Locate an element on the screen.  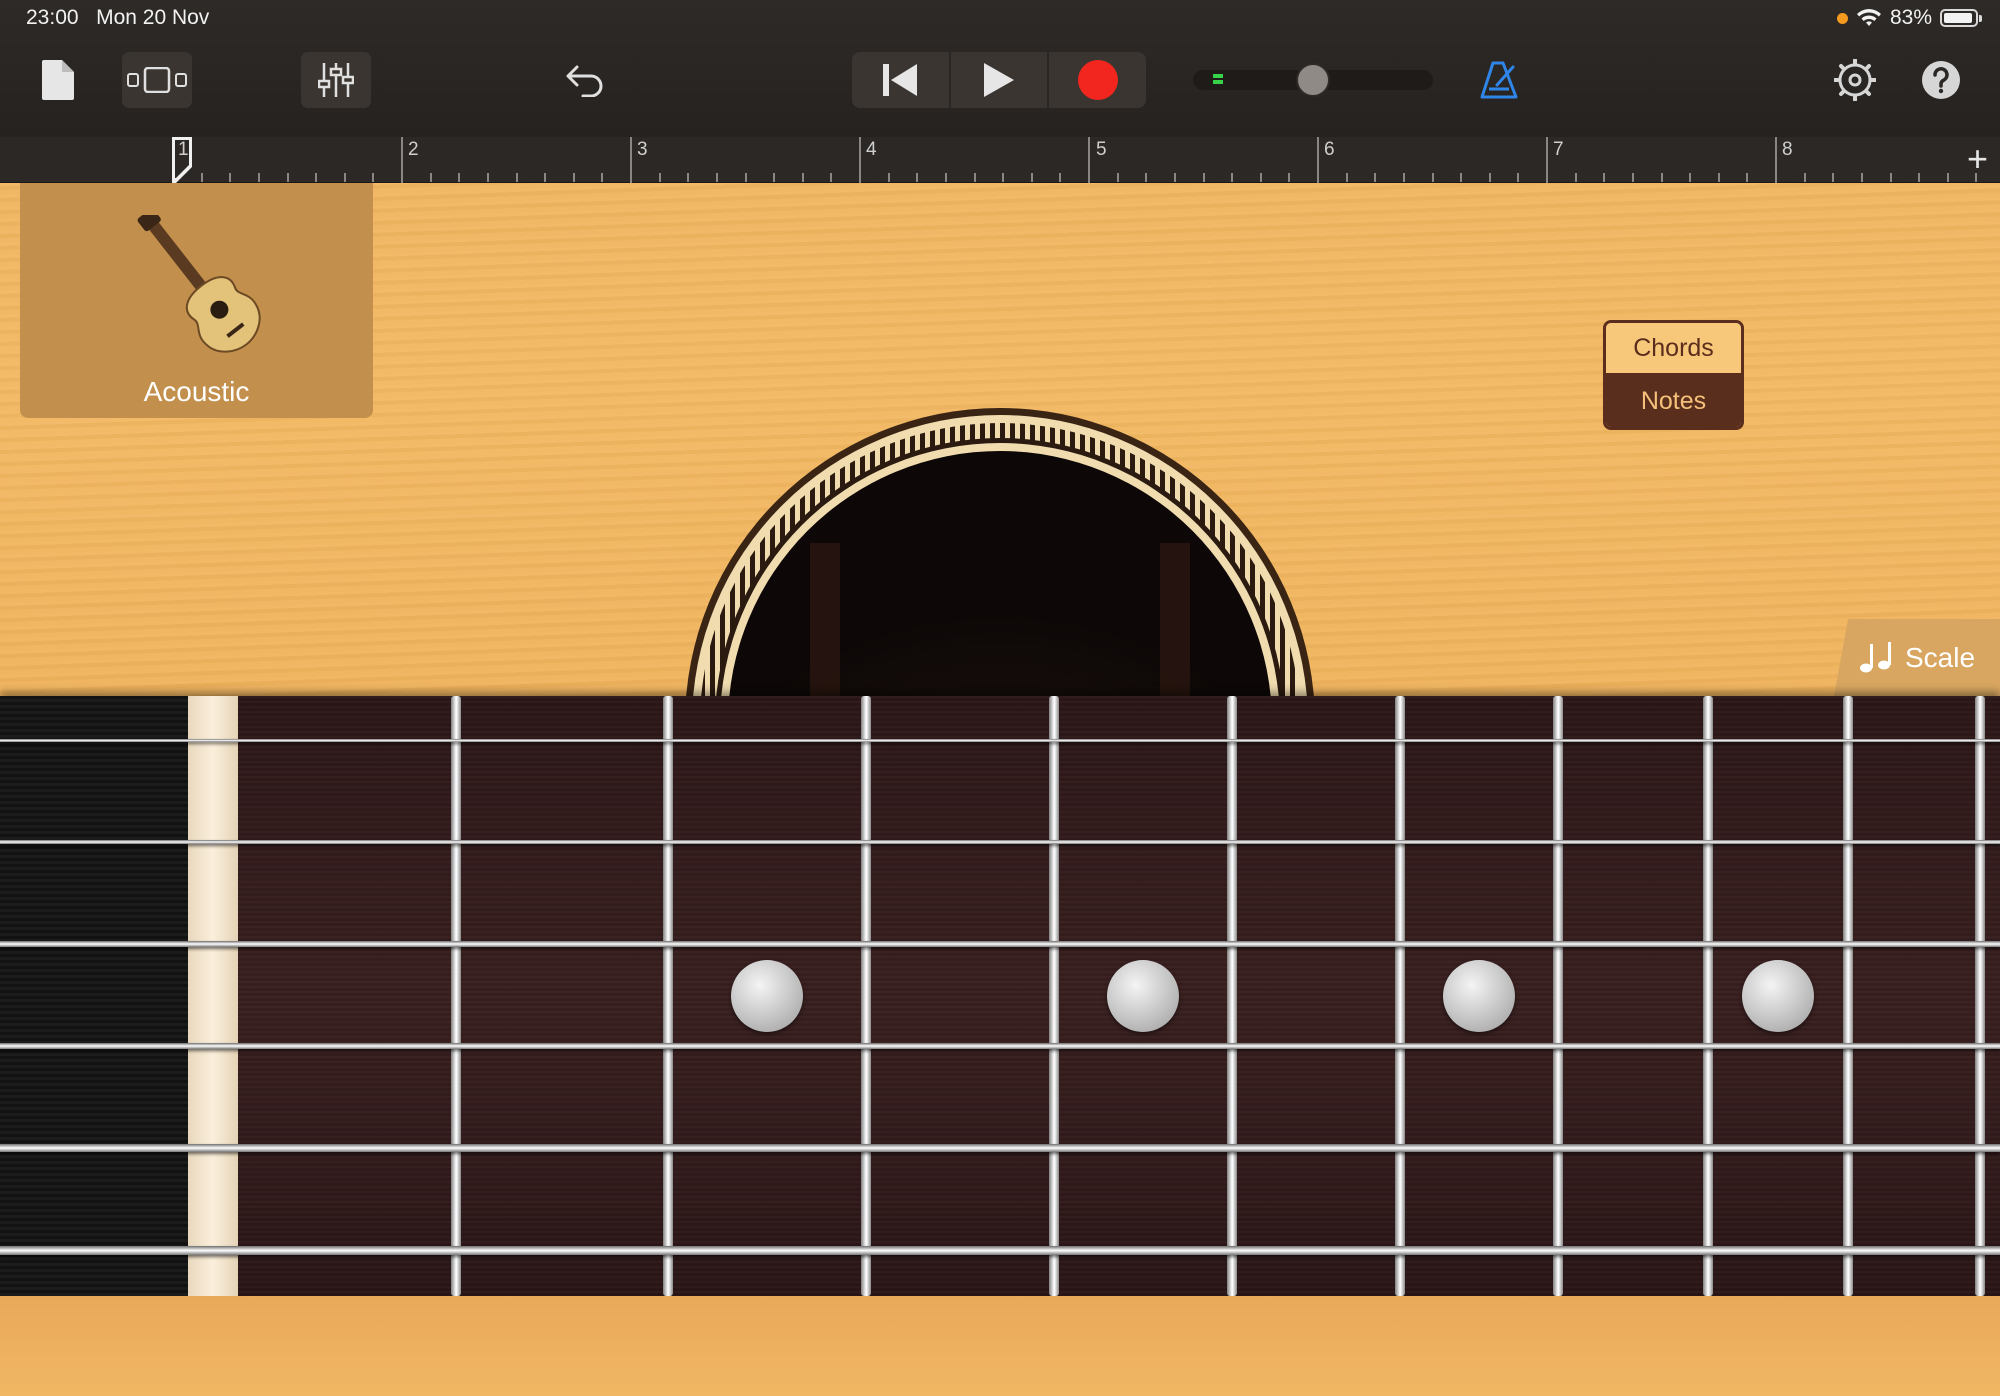
status-indicators: 83% is located at coordinates (1909, 18).